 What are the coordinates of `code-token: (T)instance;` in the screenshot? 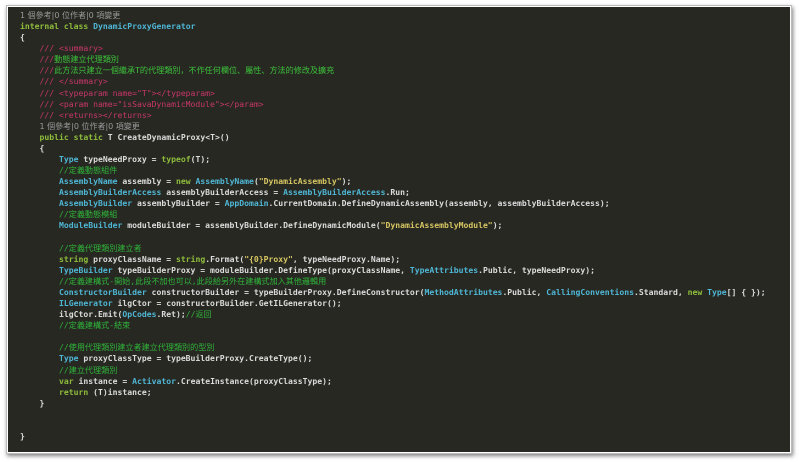 It's located at (120, 391).